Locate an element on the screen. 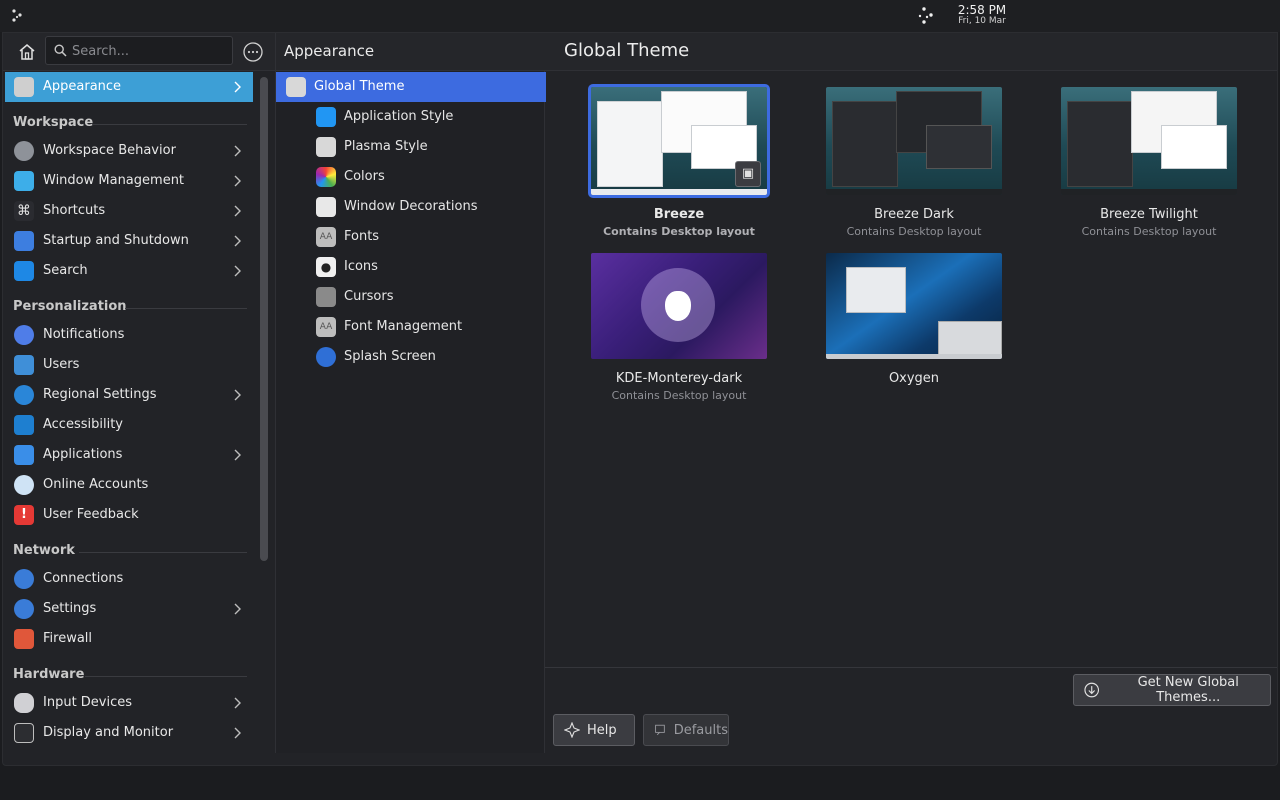 This screenshot has height=800, width=1280. notifications-icon is located at coordinates (24, 335).